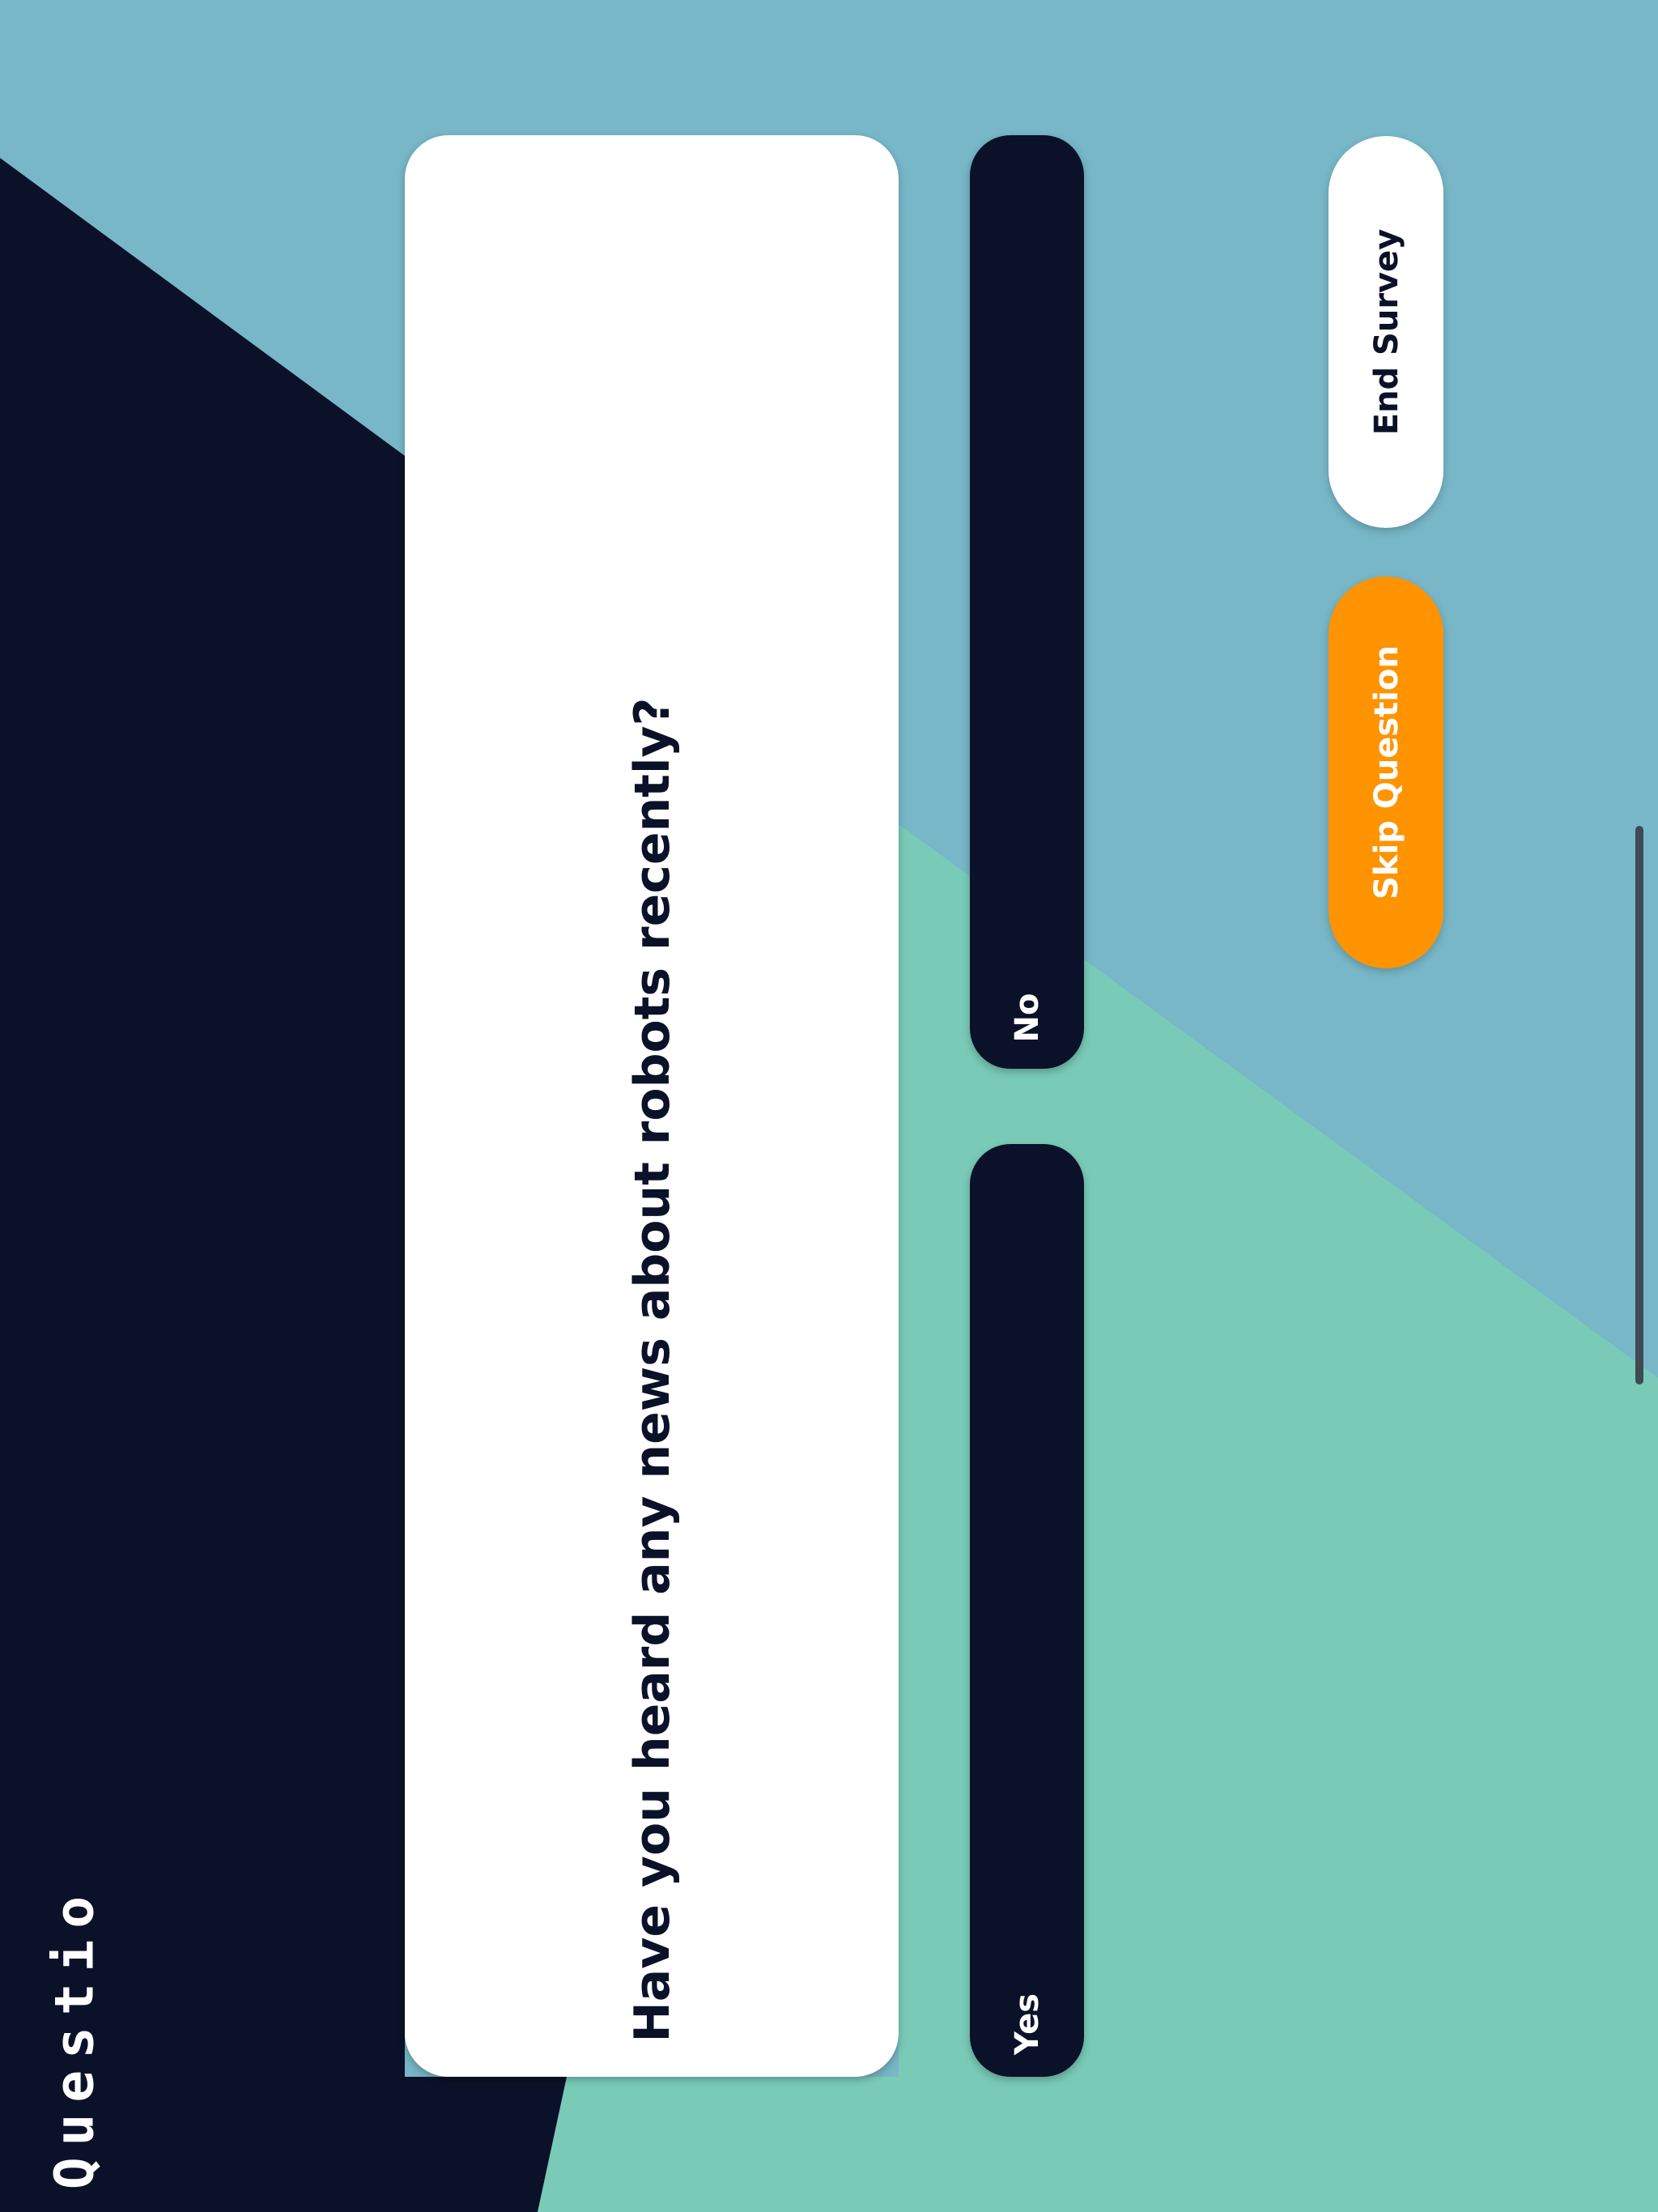  What do you see at coordinates (1027, 1611) in the screenshot?
I see `answer-yes-button` at bounding box center [1027, 1611].